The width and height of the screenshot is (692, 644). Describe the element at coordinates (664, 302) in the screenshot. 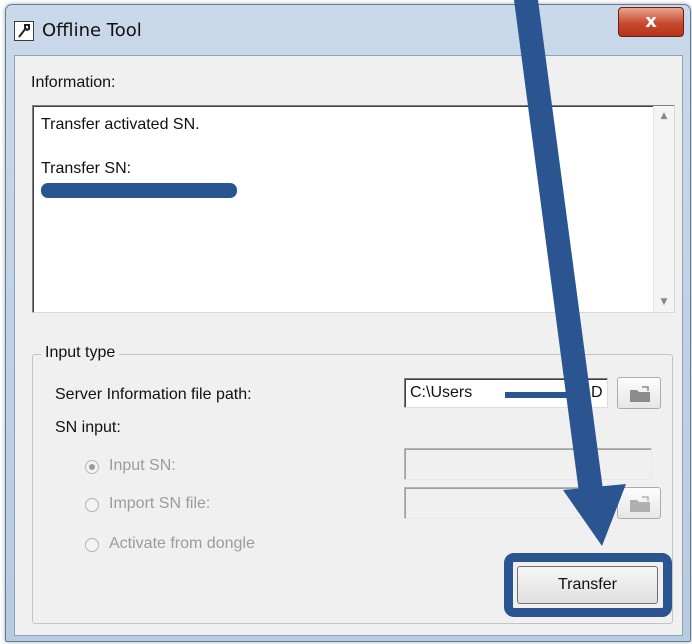

I see `scroll-down-arrow-icon: ▼` at that location.